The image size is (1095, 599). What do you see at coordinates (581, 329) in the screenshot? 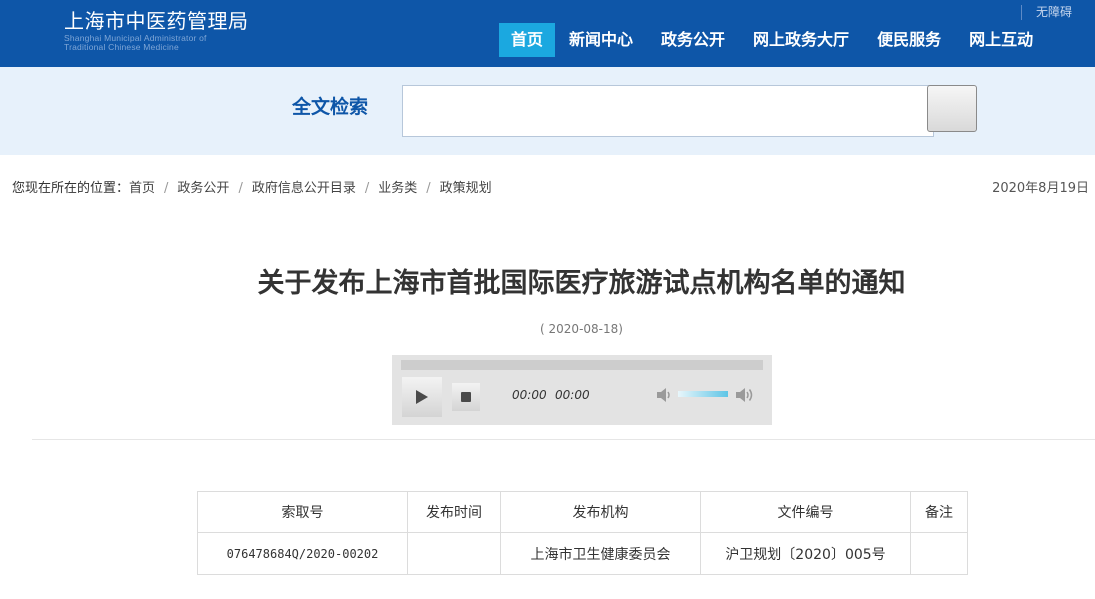
I see `article-date: ( 2020-08-18)` at bounding box center [581, 329].